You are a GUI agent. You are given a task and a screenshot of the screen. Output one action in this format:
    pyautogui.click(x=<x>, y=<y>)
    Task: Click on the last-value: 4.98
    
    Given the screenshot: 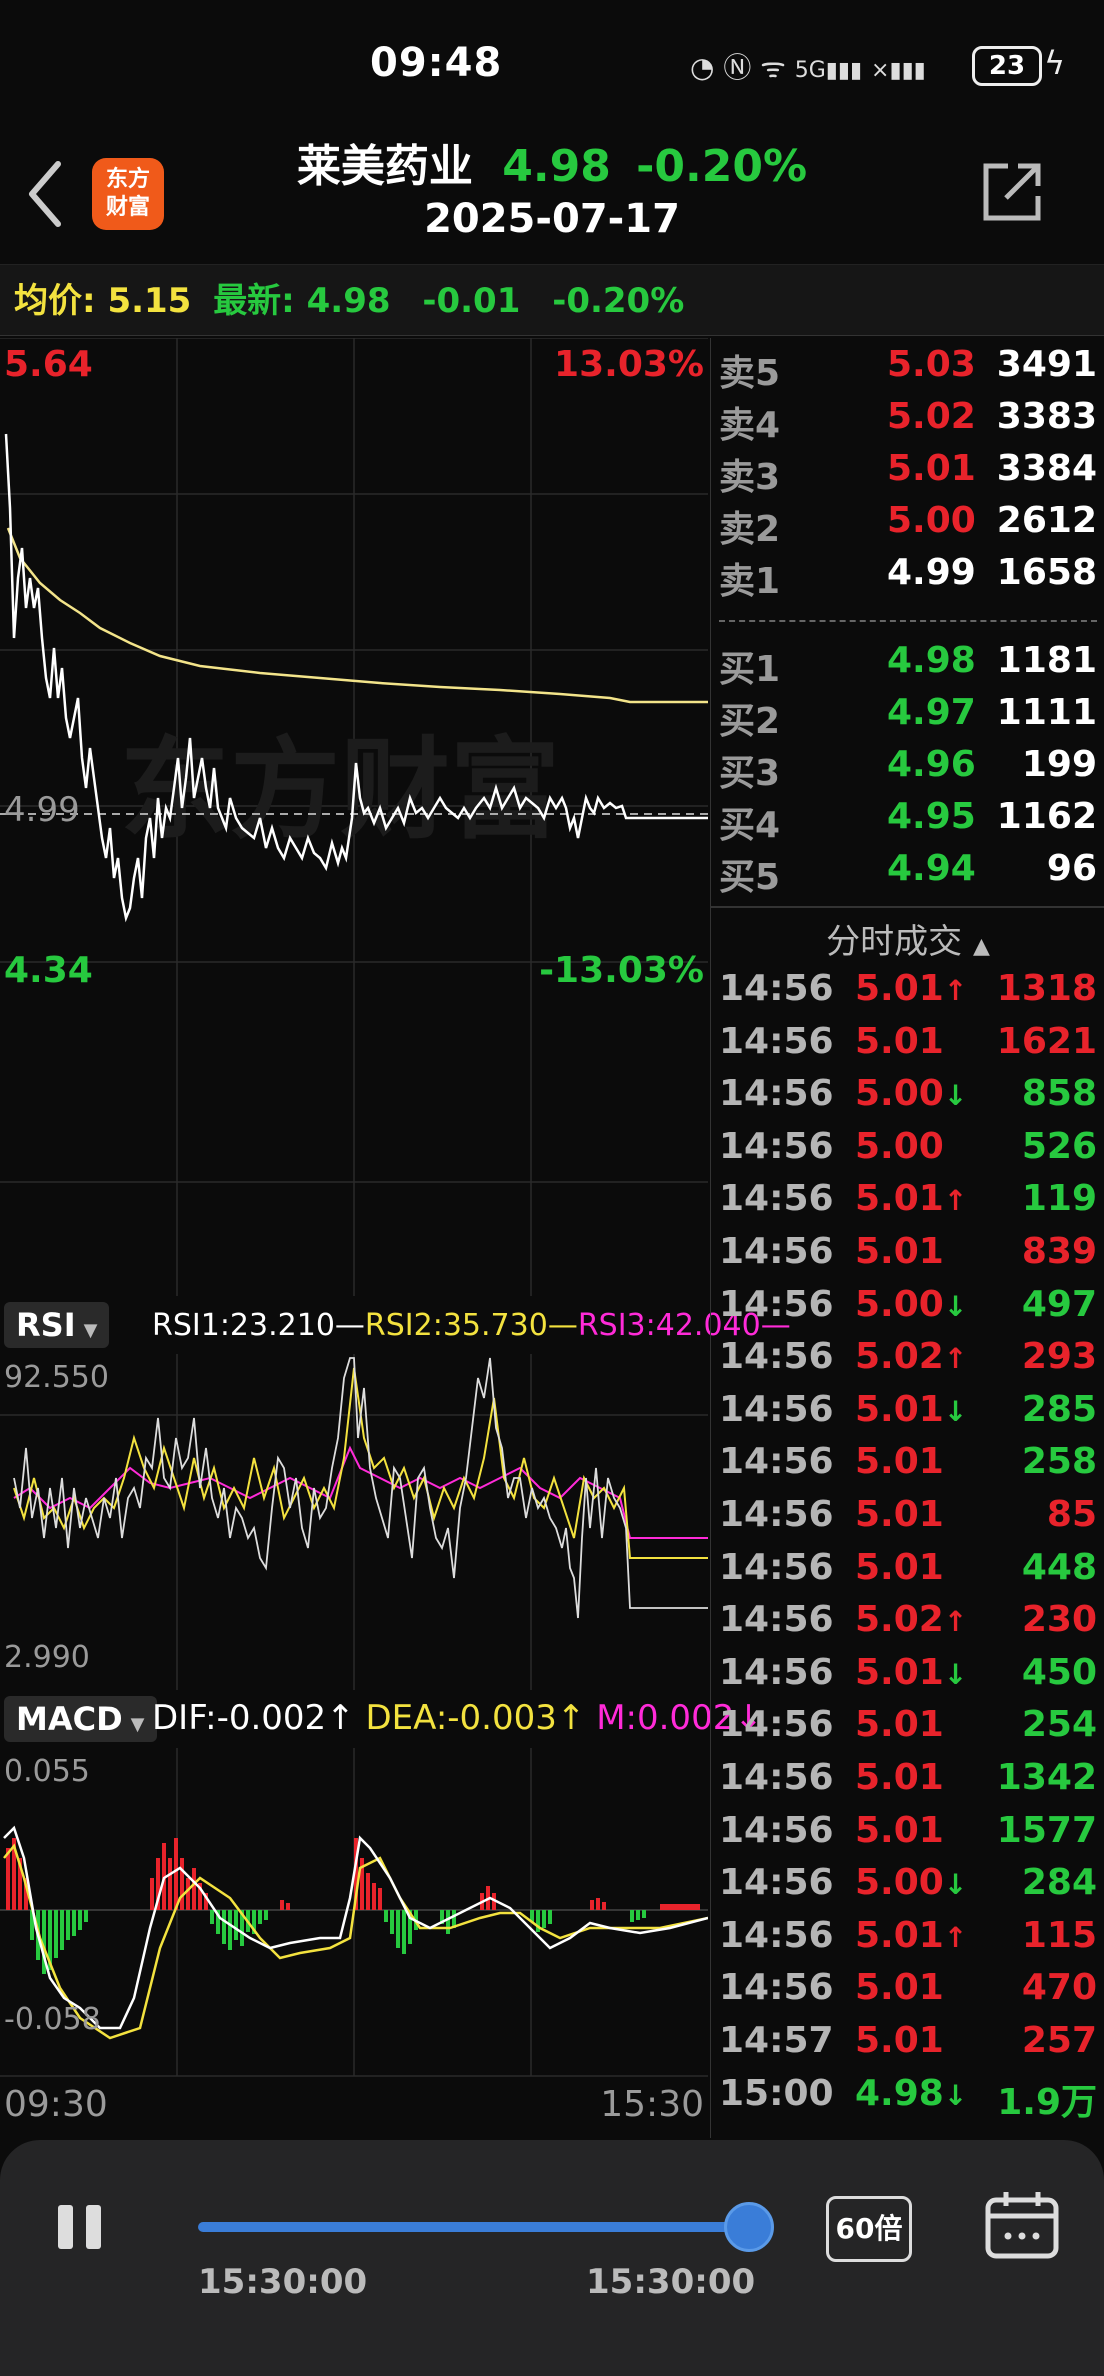 What is the action you would take?
    pyautogui.click(x=348, y=301)
    